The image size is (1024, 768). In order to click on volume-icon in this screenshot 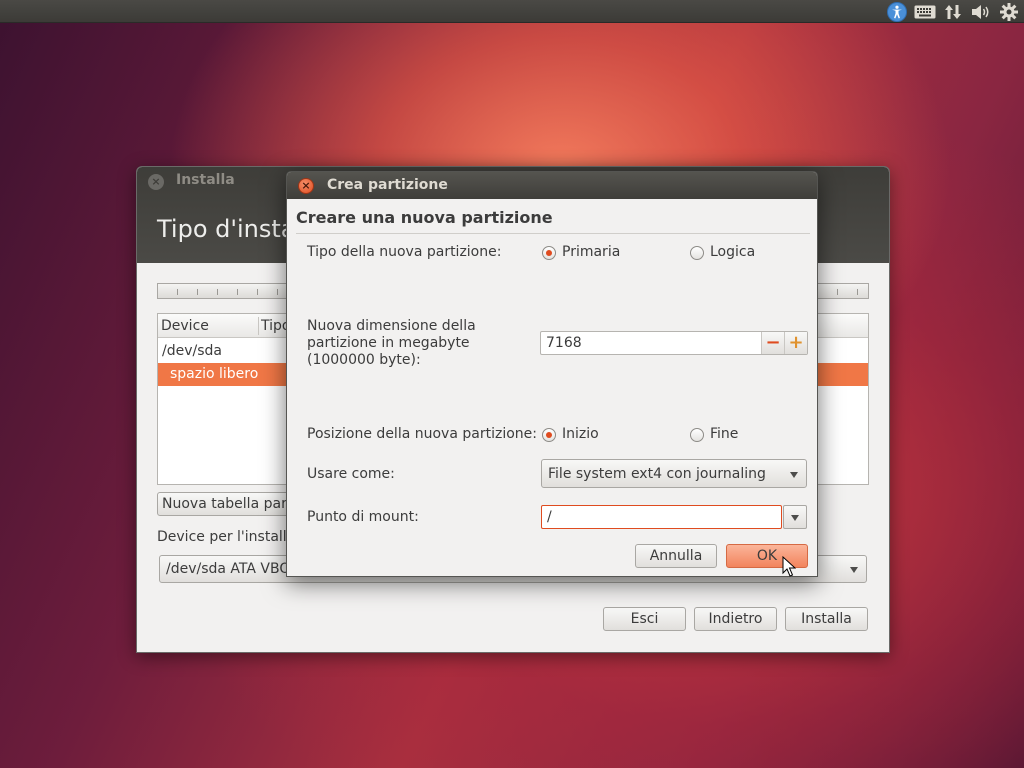, I will do `click(981, 12)`.